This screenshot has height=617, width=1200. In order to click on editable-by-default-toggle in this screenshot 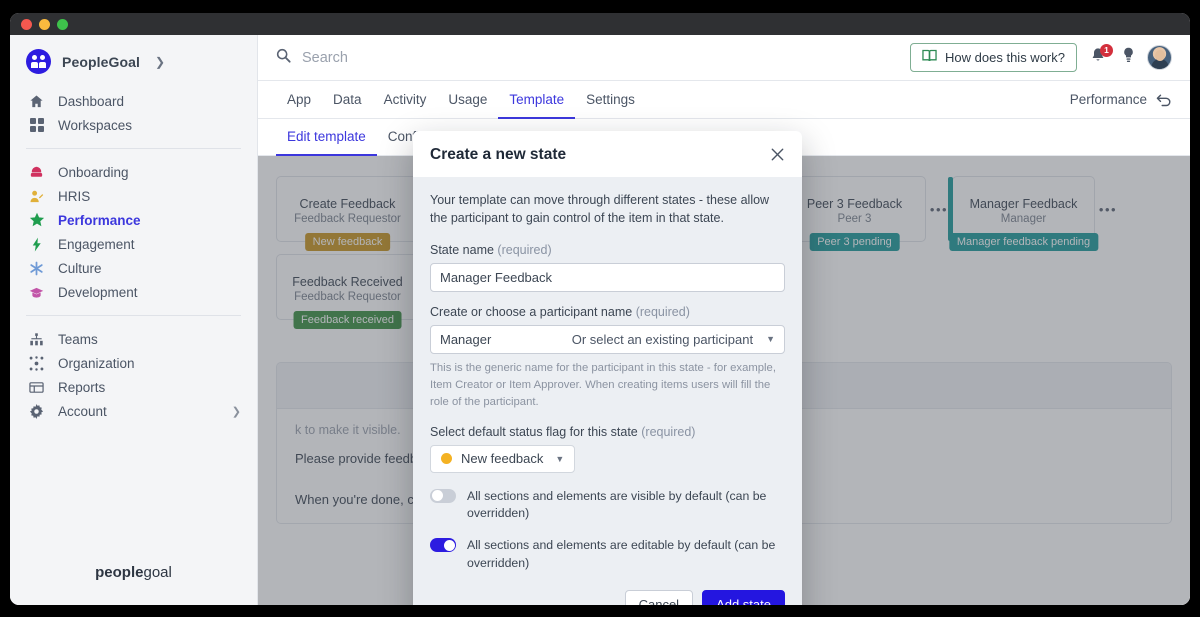, I will do `click(443, 545)`.